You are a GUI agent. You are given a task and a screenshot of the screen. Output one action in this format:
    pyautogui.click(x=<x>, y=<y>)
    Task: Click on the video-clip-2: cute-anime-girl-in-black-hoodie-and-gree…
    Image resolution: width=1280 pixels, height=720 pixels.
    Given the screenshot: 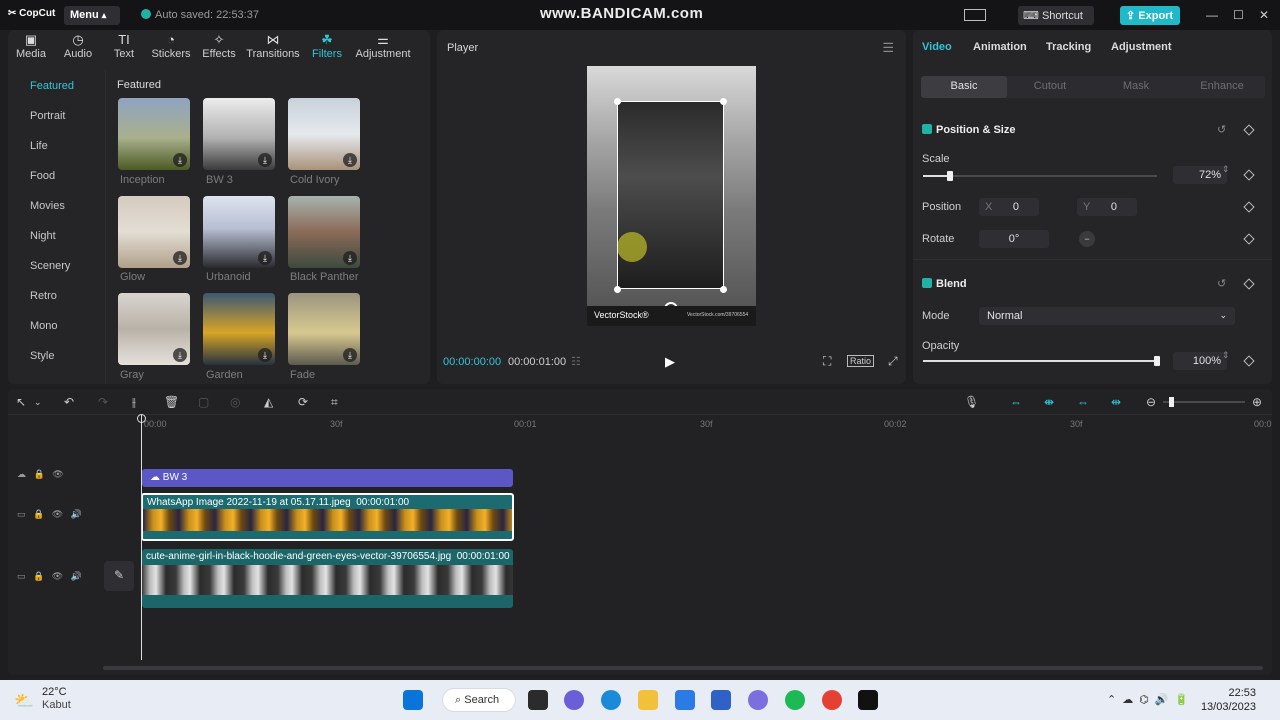 What is the action you would take?
    pyautogui.click(x=327, y=578)
    